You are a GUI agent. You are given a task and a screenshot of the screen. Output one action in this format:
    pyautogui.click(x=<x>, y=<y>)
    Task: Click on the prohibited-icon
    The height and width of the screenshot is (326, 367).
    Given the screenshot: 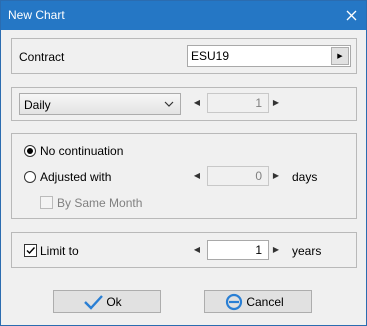 What is the action you would take?
    pyautogui.click(x=234, y=302)
    